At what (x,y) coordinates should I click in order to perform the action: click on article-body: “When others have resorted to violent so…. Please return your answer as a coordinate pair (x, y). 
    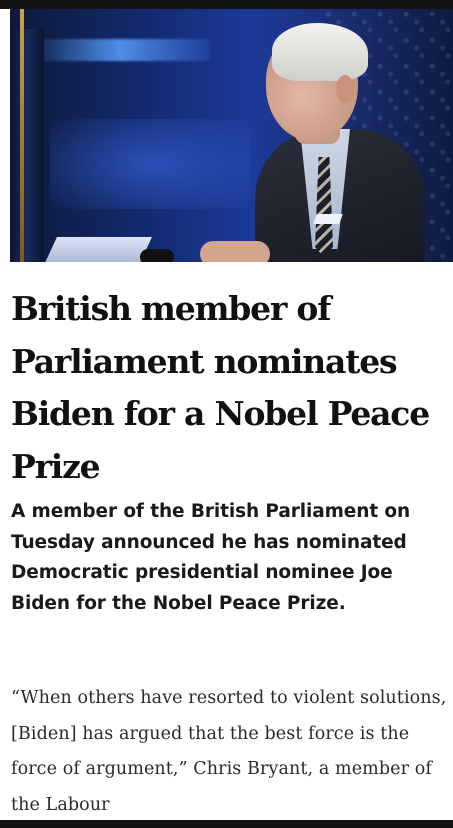
    Looking at the image, I should click on (229, 751).